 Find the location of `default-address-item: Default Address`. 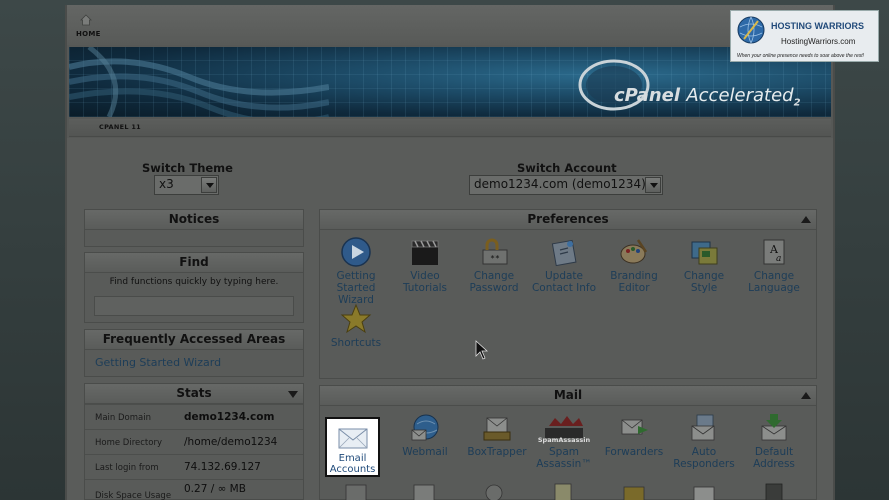

default-address-item: Default Address is located at coordinates (774, 441).